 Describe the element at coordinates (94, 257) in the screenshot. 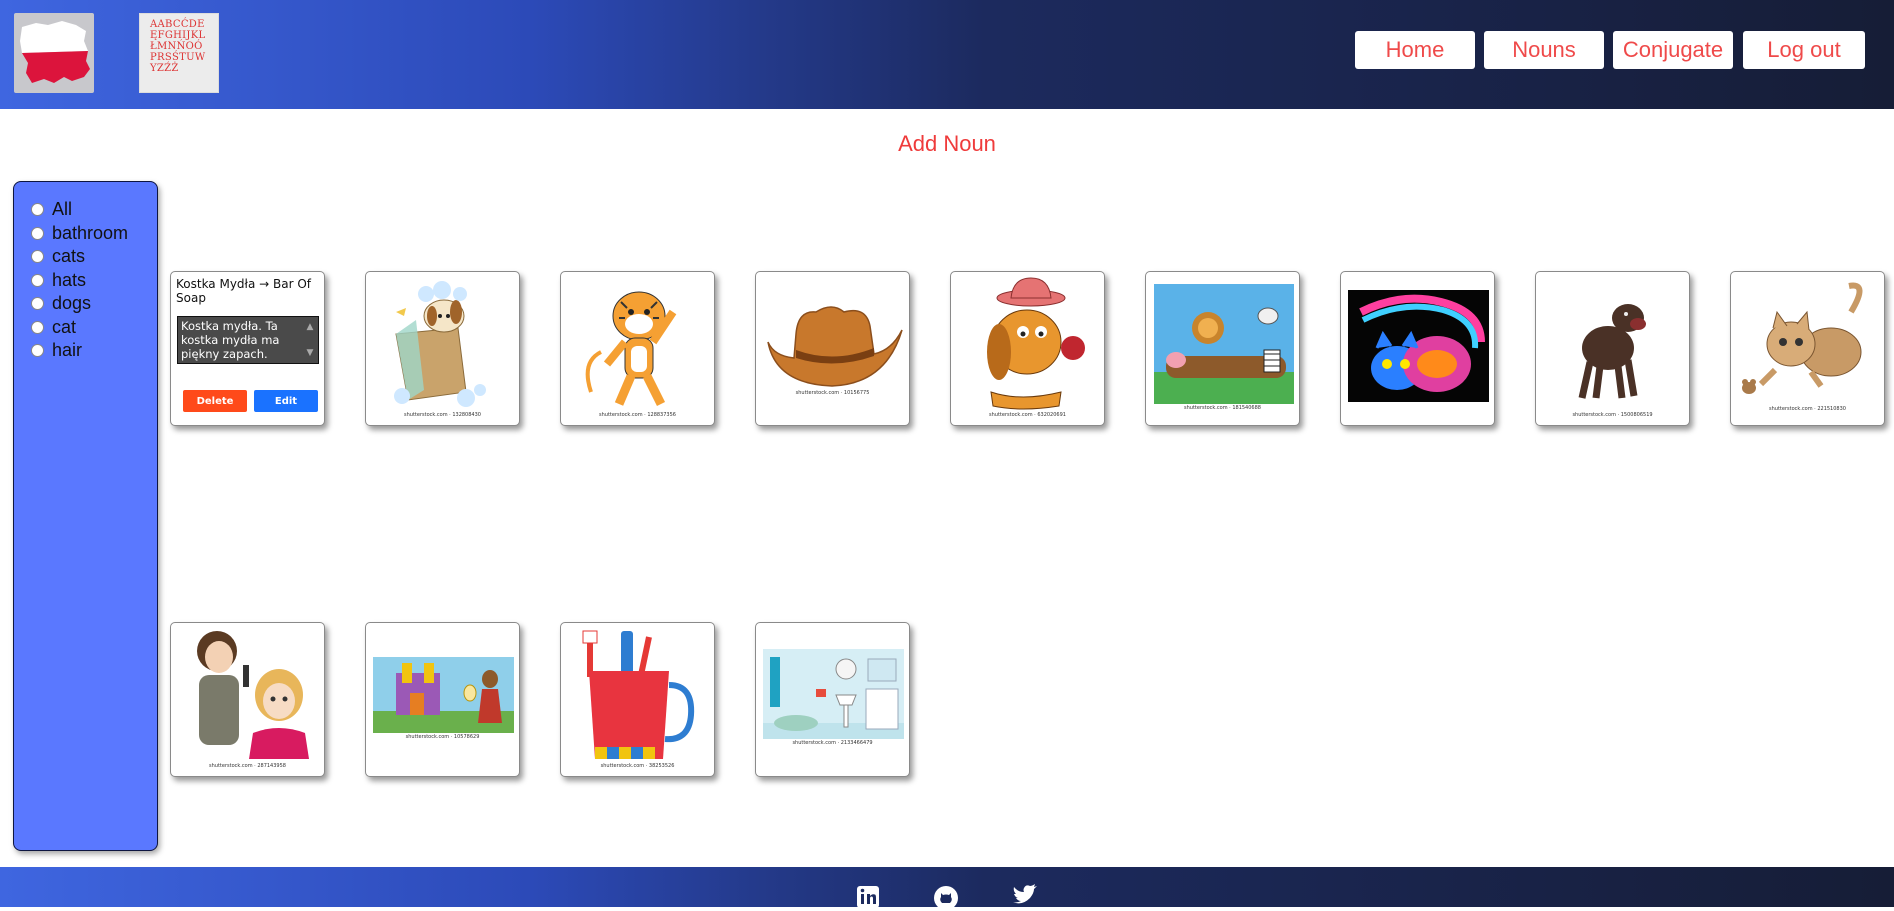

I see `filter-option-cats: cats` at that location.